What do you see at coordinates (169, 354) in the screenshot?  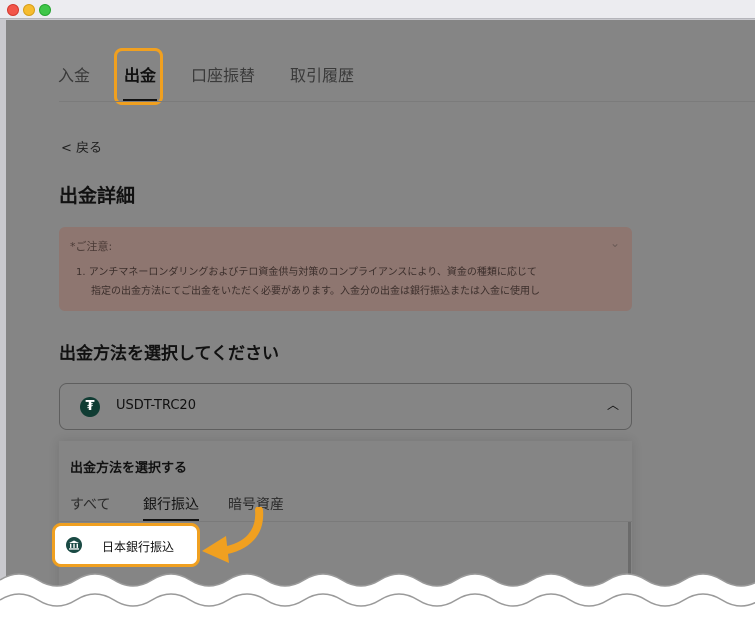 I see `method-section-title: 出金方法を選択してください` at bounding box center [169, 354].